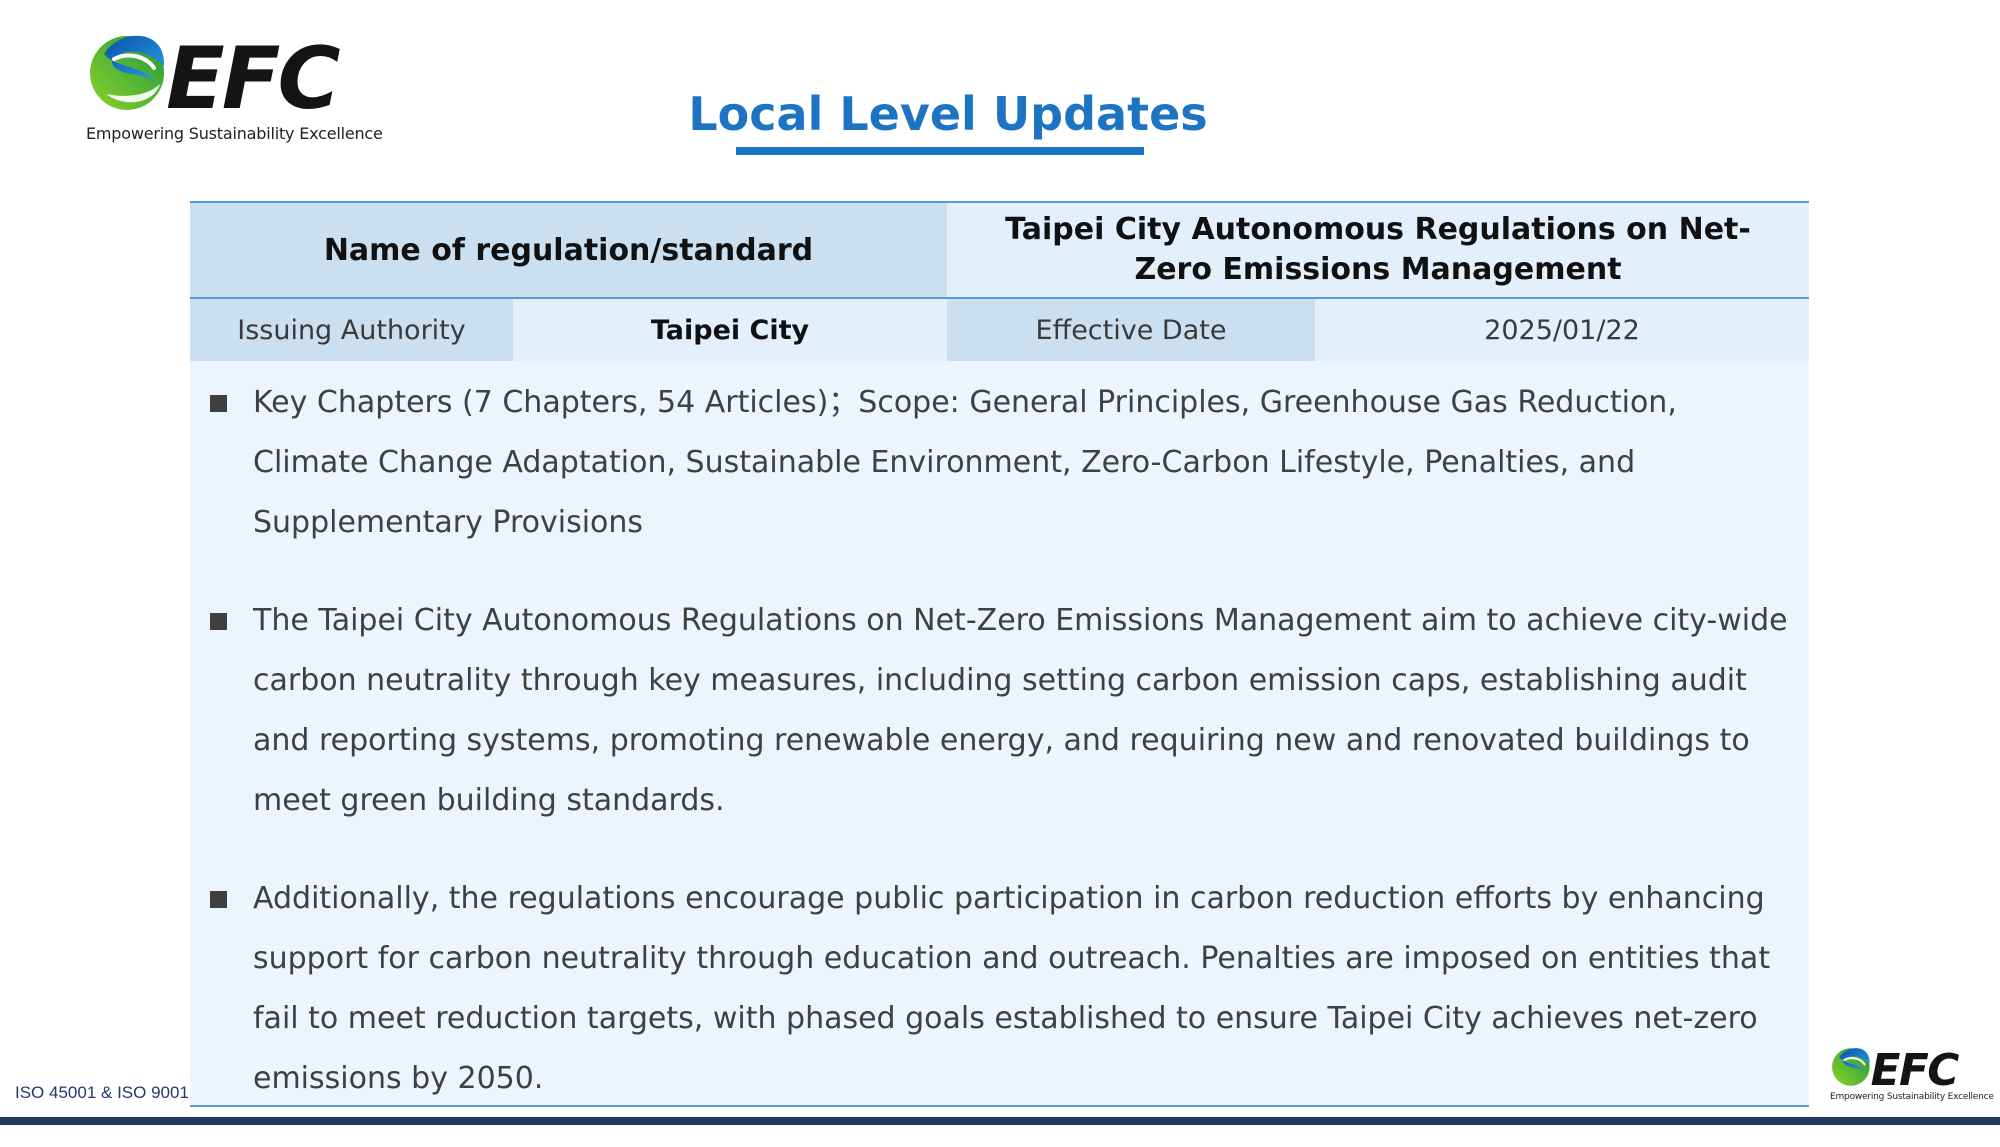 The image size is (2000, 1147). Describe the element at coordinates (1000, 1121) in the screenshot. I see `footer-bar` at that location.